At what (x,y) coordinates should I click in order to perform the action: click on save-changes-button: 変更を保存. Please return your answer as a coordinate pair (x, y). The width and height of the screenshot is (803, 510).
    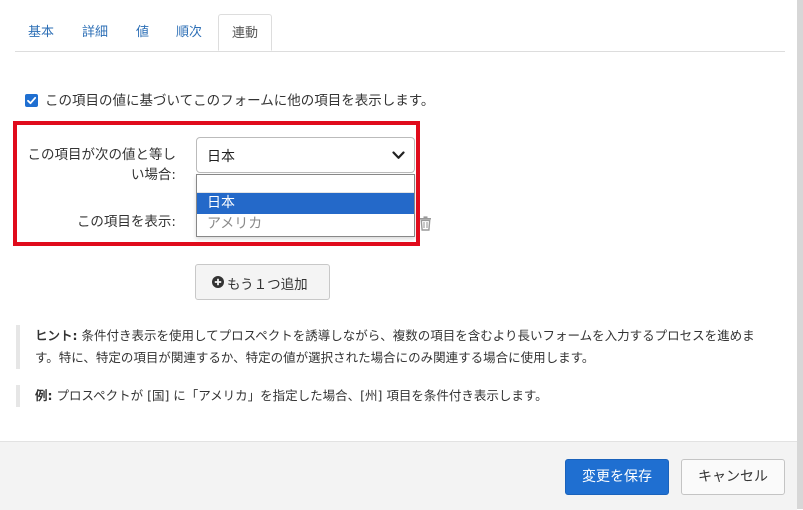
    Looking at the image, I should click on (617, 477).